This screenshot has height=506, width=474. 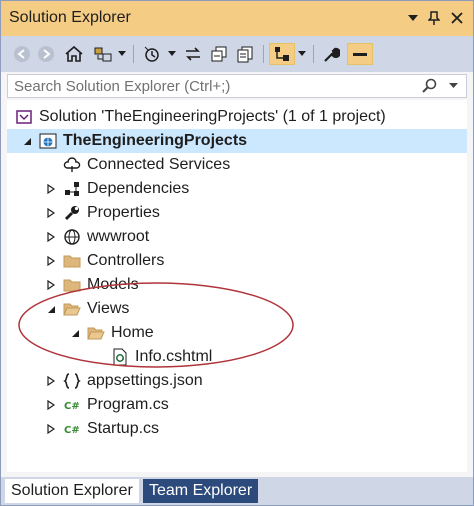 What do you see at coordinates (72, 237) in the screenshot?
I see `globe-icon` at bounding box center [72, 237].